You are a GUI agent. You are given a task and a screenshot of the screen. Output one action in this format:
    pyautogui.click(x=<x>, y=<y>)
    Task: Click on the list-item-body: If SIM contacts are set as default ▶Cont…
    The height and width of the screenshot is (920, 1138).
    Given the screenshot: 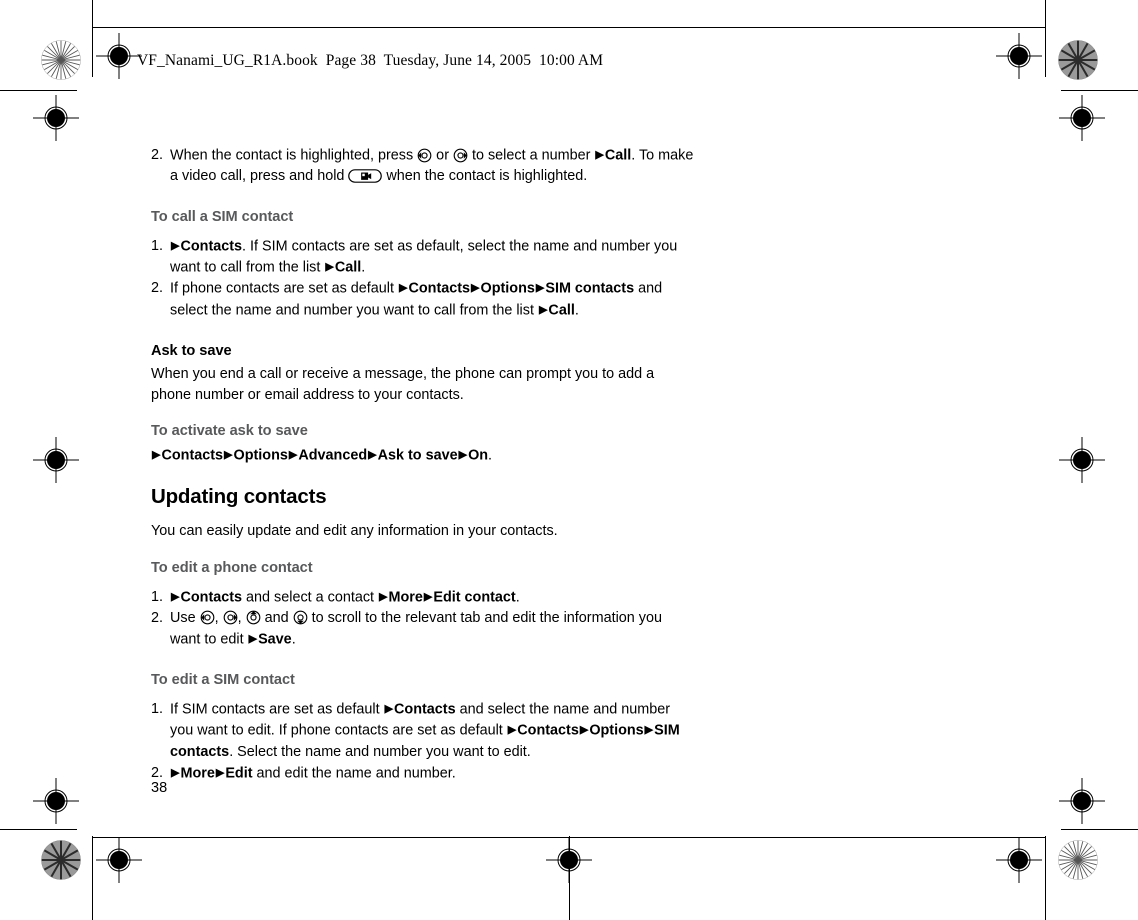 What is the action you would take?
    pyautogui.click(x=433, y=730)
    